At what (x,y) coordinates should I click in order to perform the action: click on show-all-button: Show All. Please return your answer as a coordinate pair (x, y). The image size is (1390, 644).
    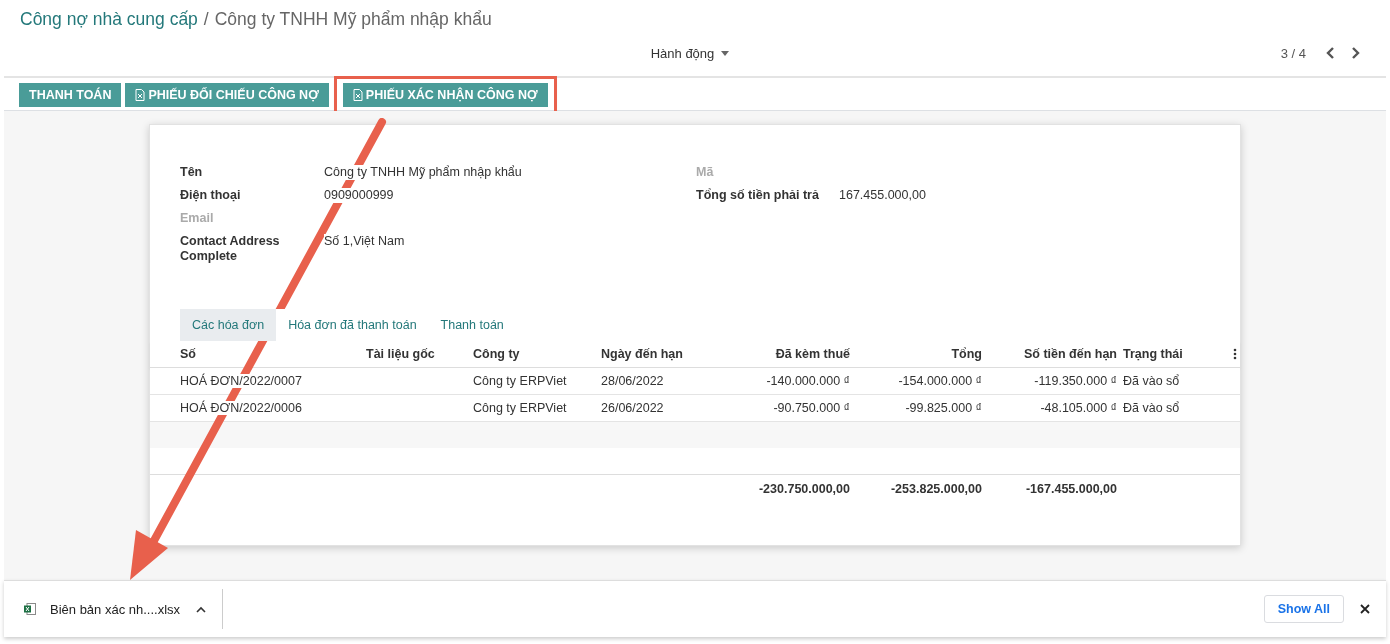
    Looking at the image, I should click on (1303, 609).